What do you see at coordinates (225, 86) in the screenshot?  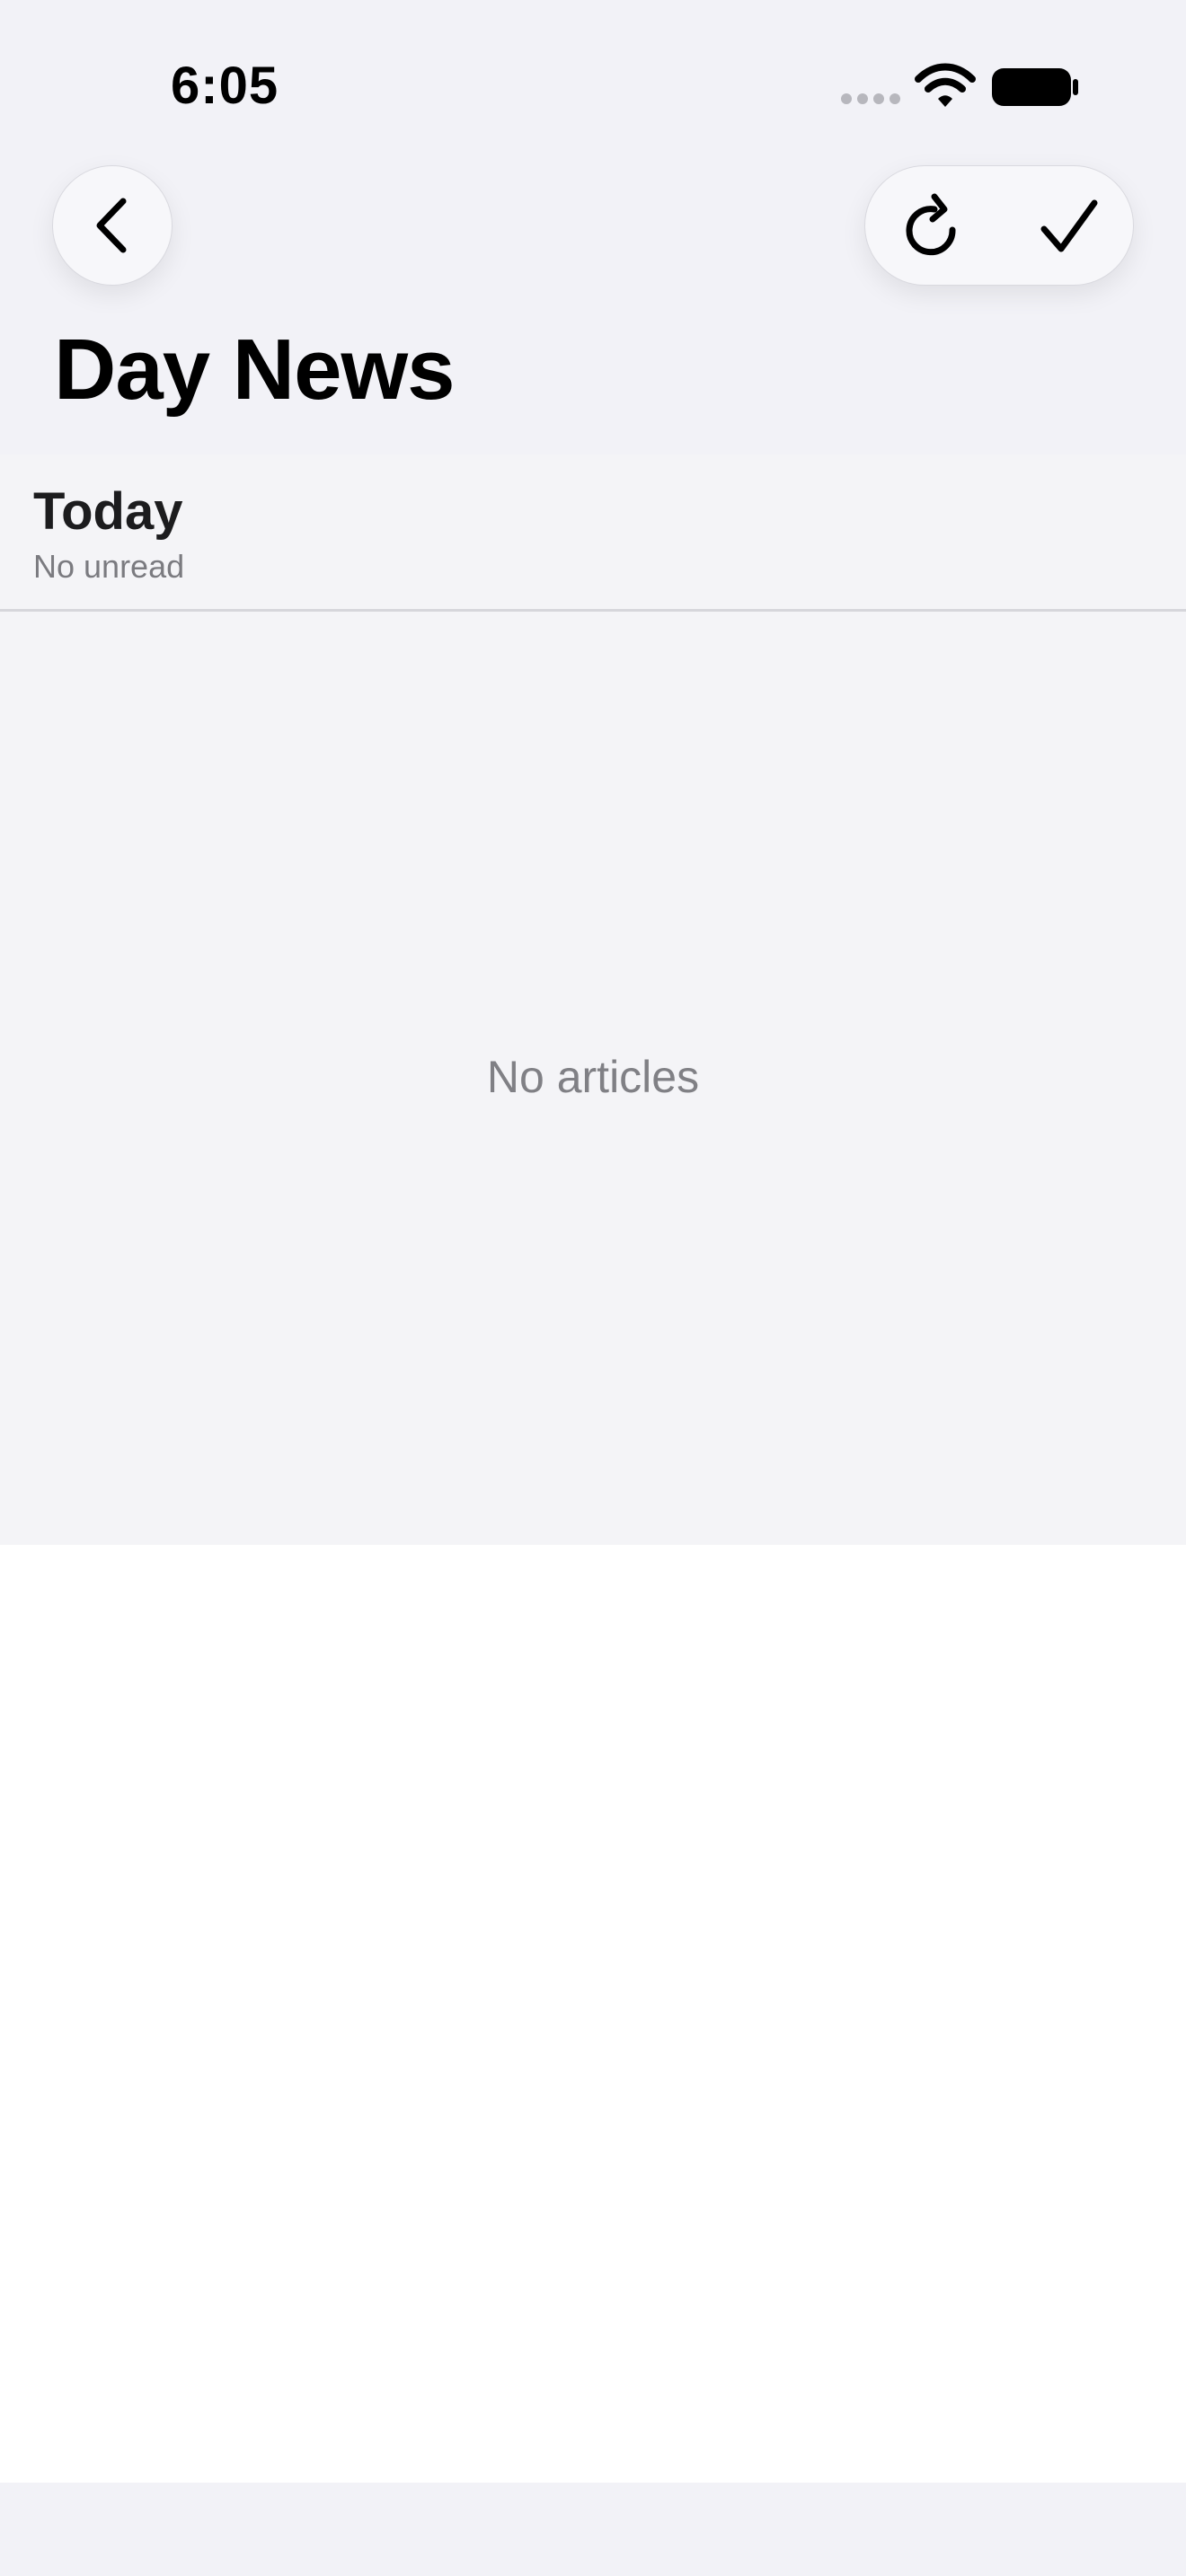 I see `status-time: 6:05` at bounding box center [225, 86].